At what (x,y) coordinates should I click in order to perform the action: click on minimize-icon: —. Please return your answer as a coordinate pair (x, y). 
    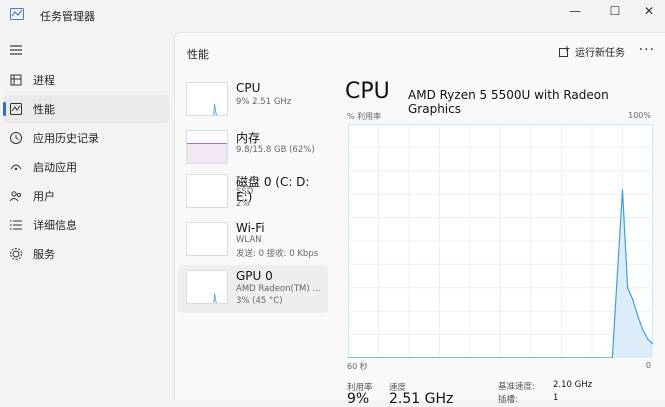
    Looking at the image, I should click on (575, 11).